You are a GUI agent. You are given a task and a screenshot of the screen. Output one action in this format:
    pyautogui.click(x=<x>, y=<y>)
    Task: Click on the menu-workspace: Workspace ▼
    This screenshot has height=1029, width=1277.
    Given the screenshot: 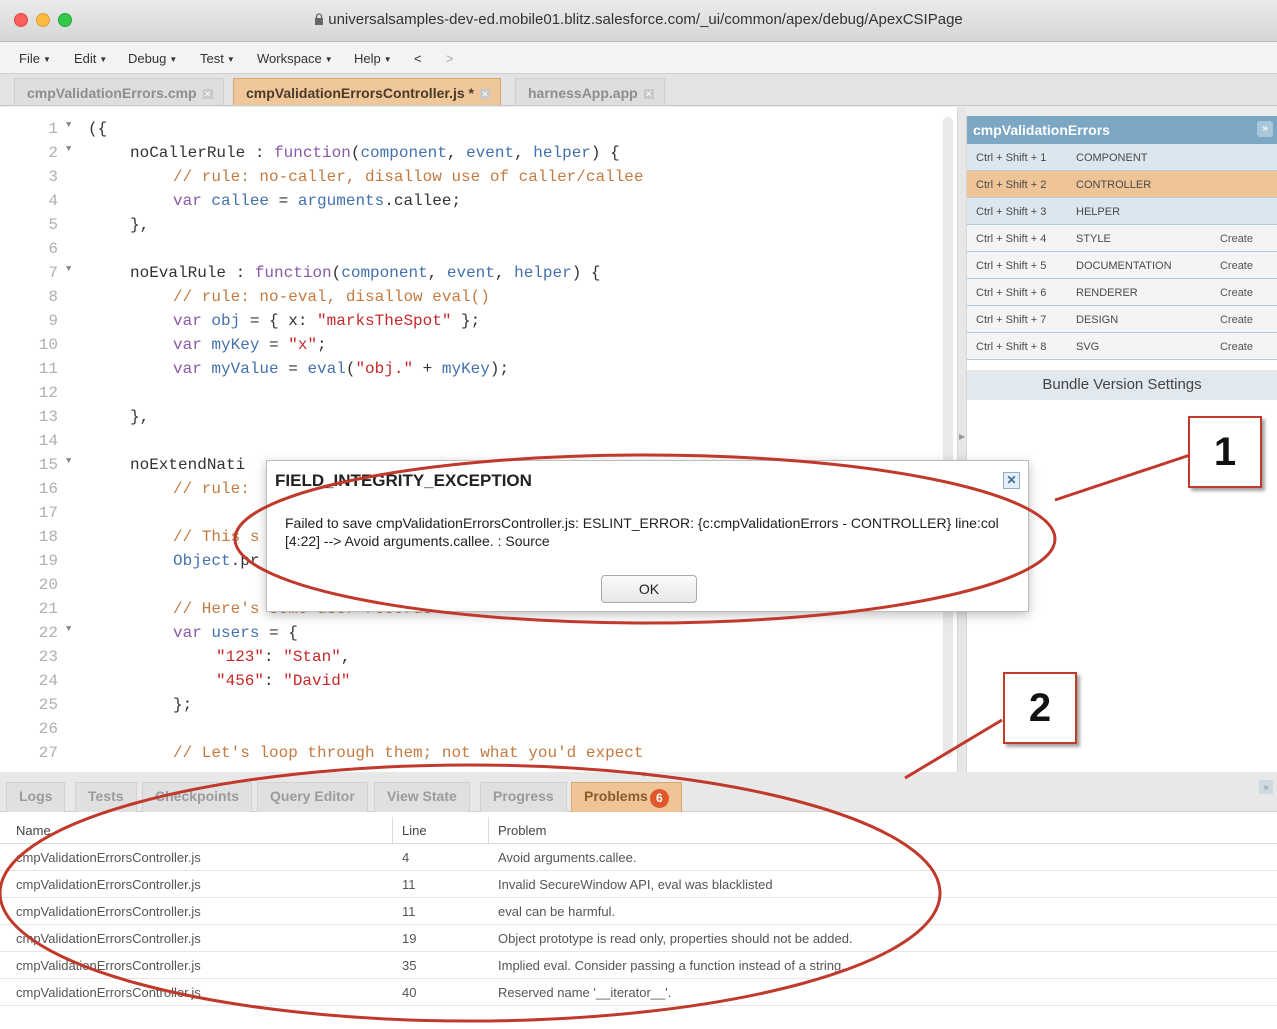 What is the action you would take?
    pyautogui.click(x=295, y=58)
    